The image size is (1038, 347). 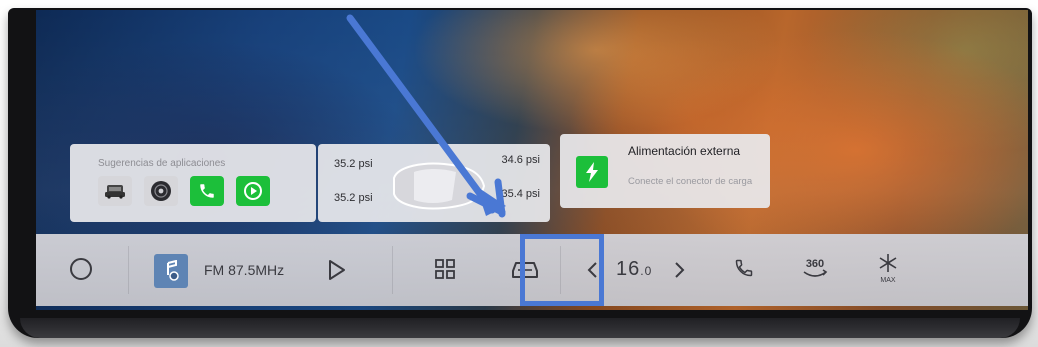 What do you see at coordinates (888, 280) in the screenshot?
I see `defrost-max-label: MAX` at bounding box center [888, 280].